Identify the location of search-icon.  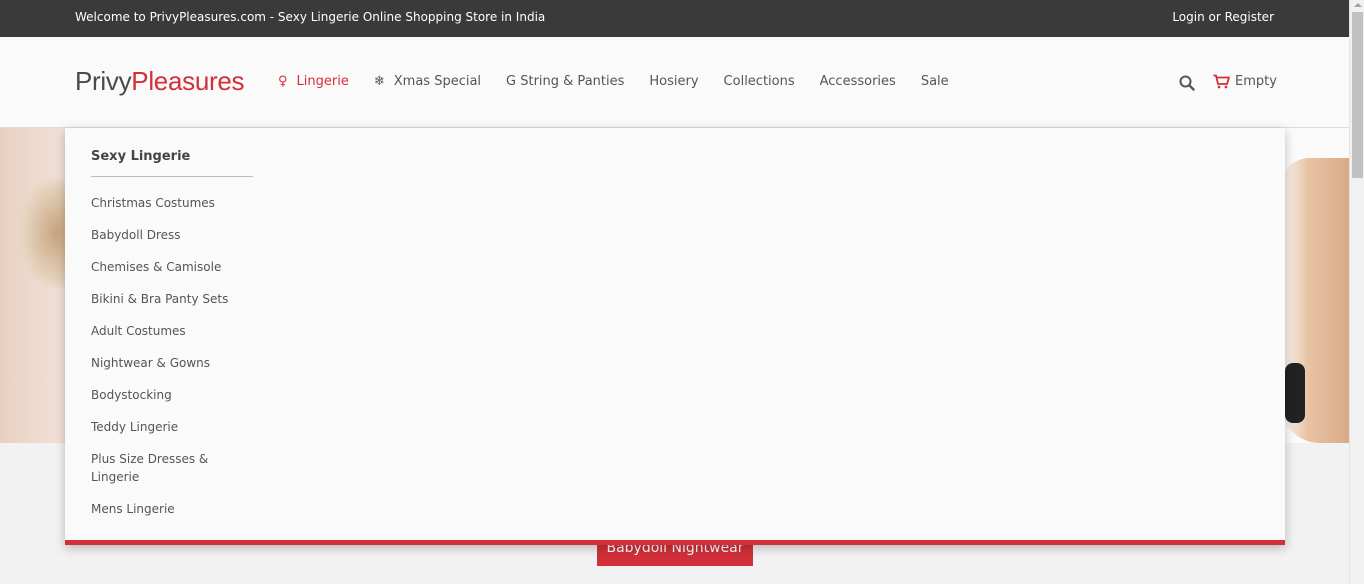
(1187, 83).